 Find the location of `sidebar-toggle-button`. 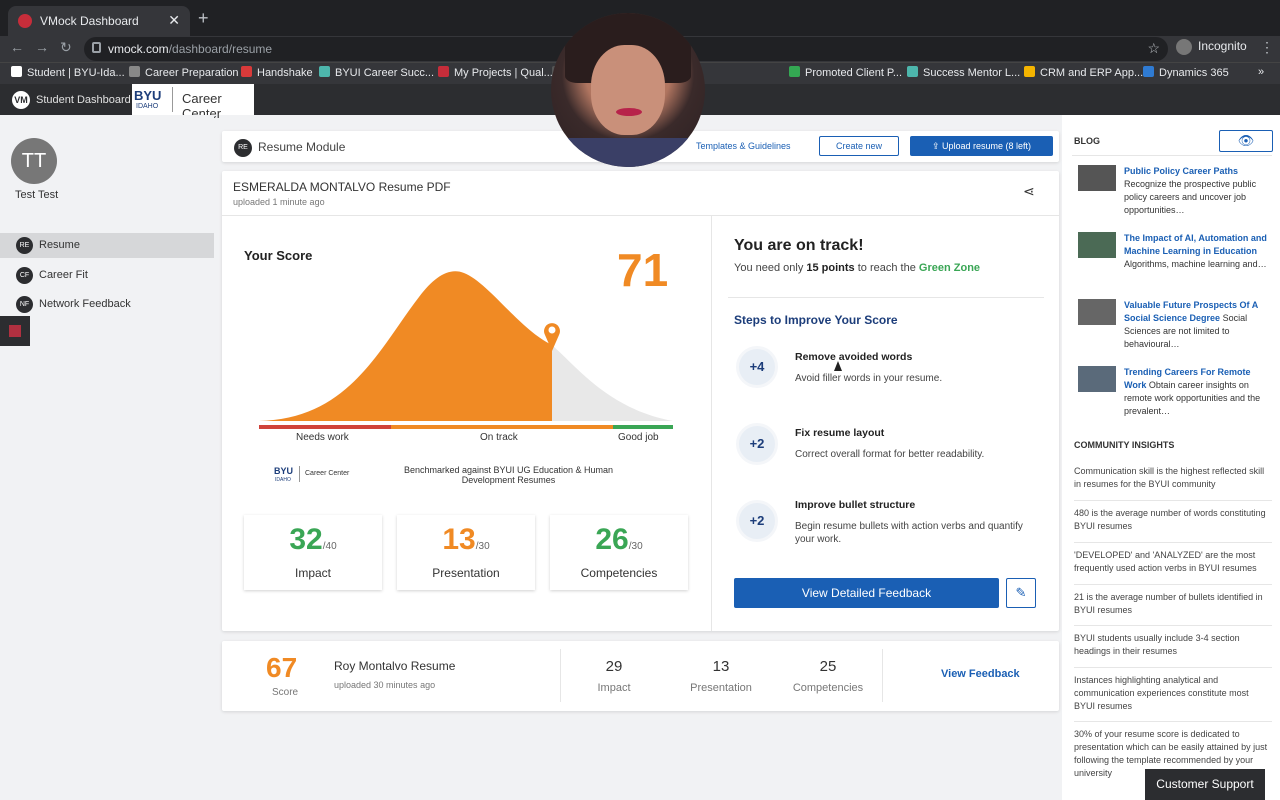

sidebar-toggle-button is located at coordinates (15, 331).